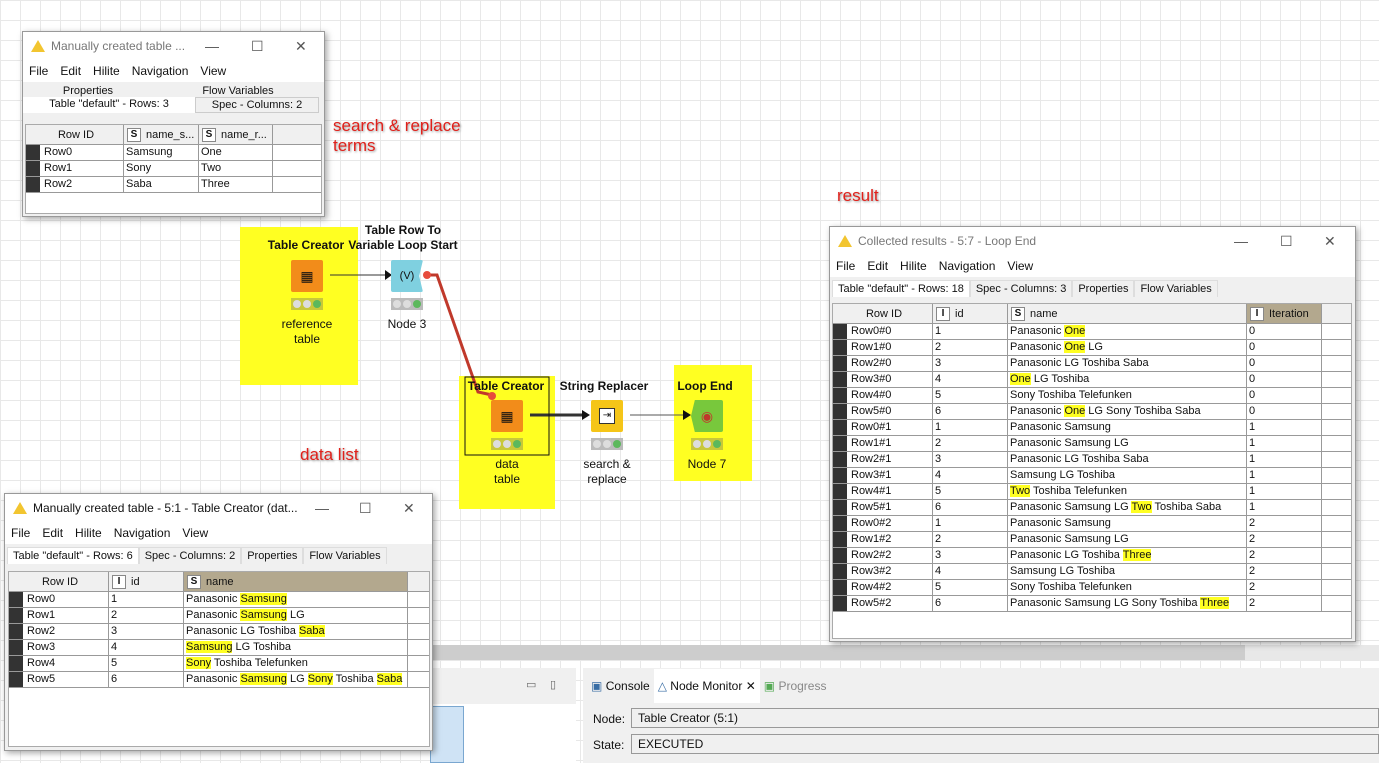  Describe the element at coordinates (190, 555) in the screenshot. I see `tab: Spec - Columns: 2` at that location.